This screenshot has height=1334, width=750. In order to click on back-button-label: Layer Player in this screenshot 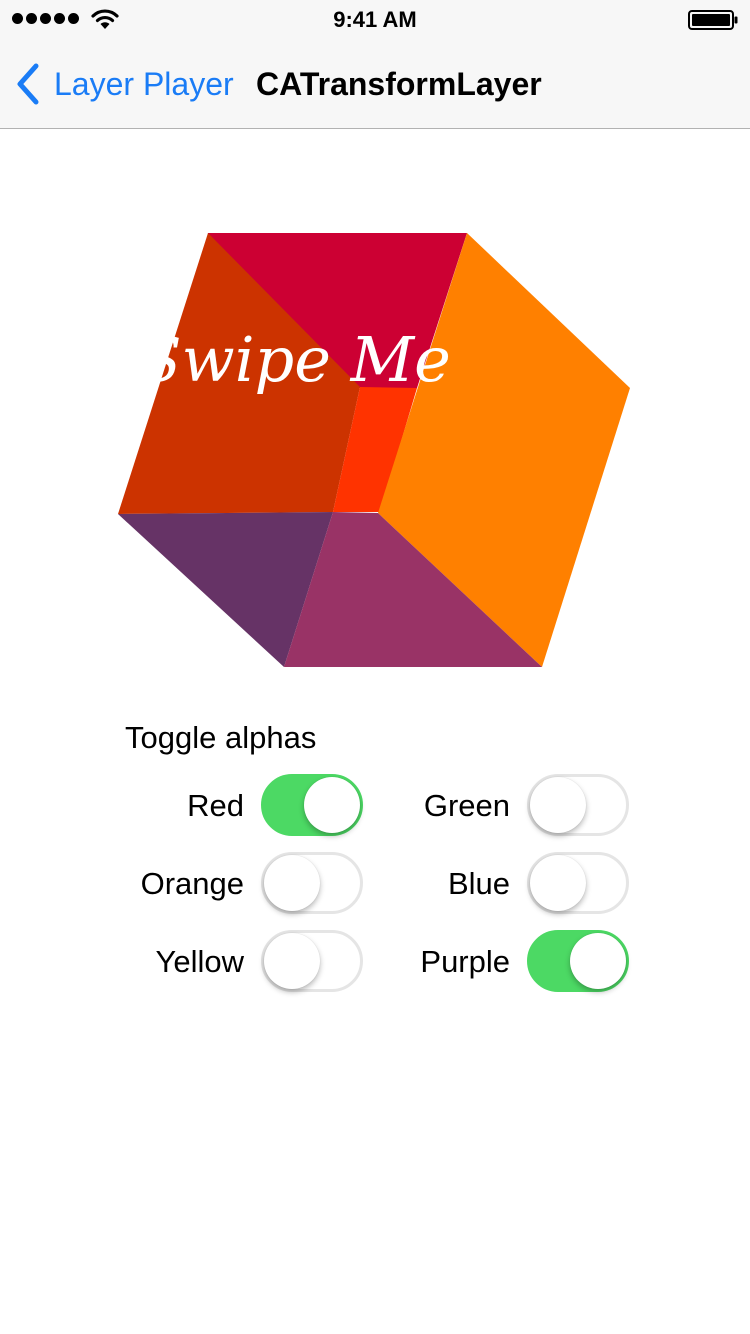, I will do `click(144, 83)`.